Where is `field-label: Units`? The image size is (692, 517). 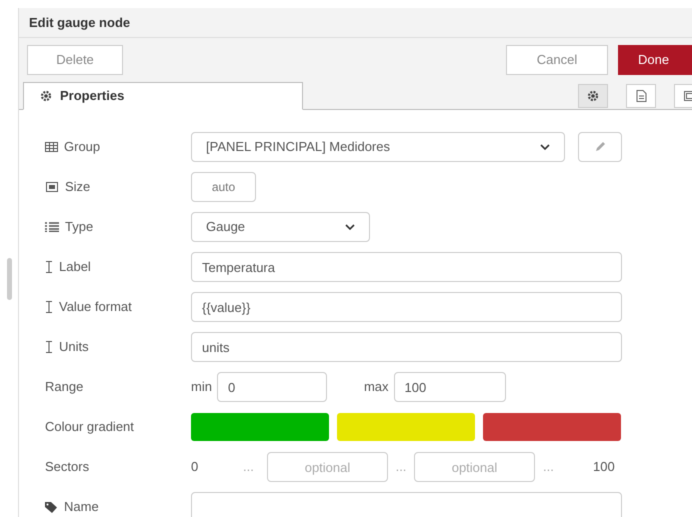 field-label: Units is located at coordinates (74, 347).